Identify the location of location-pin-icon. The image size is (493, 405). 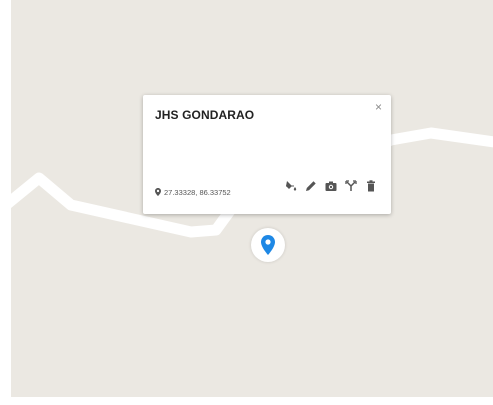
(158, 192).